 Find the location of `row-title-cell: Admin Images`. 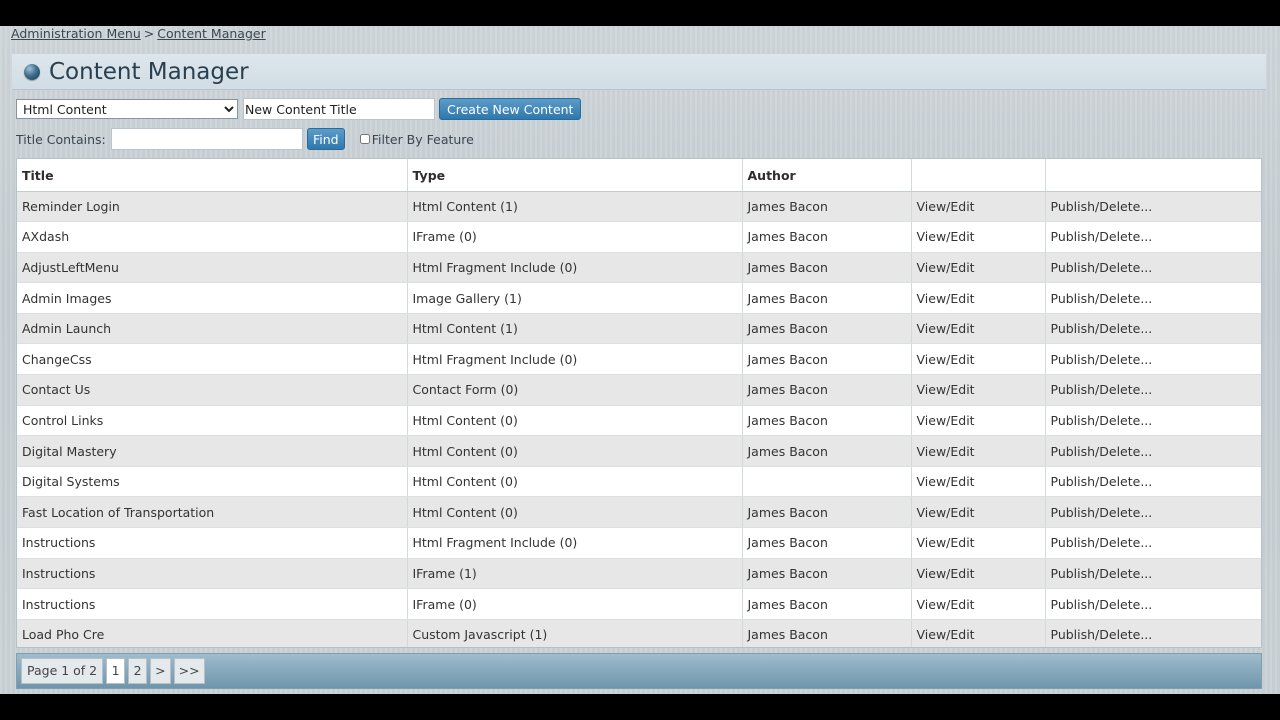

row-title-cell: Admin Images is located at coordinates (212, 298).